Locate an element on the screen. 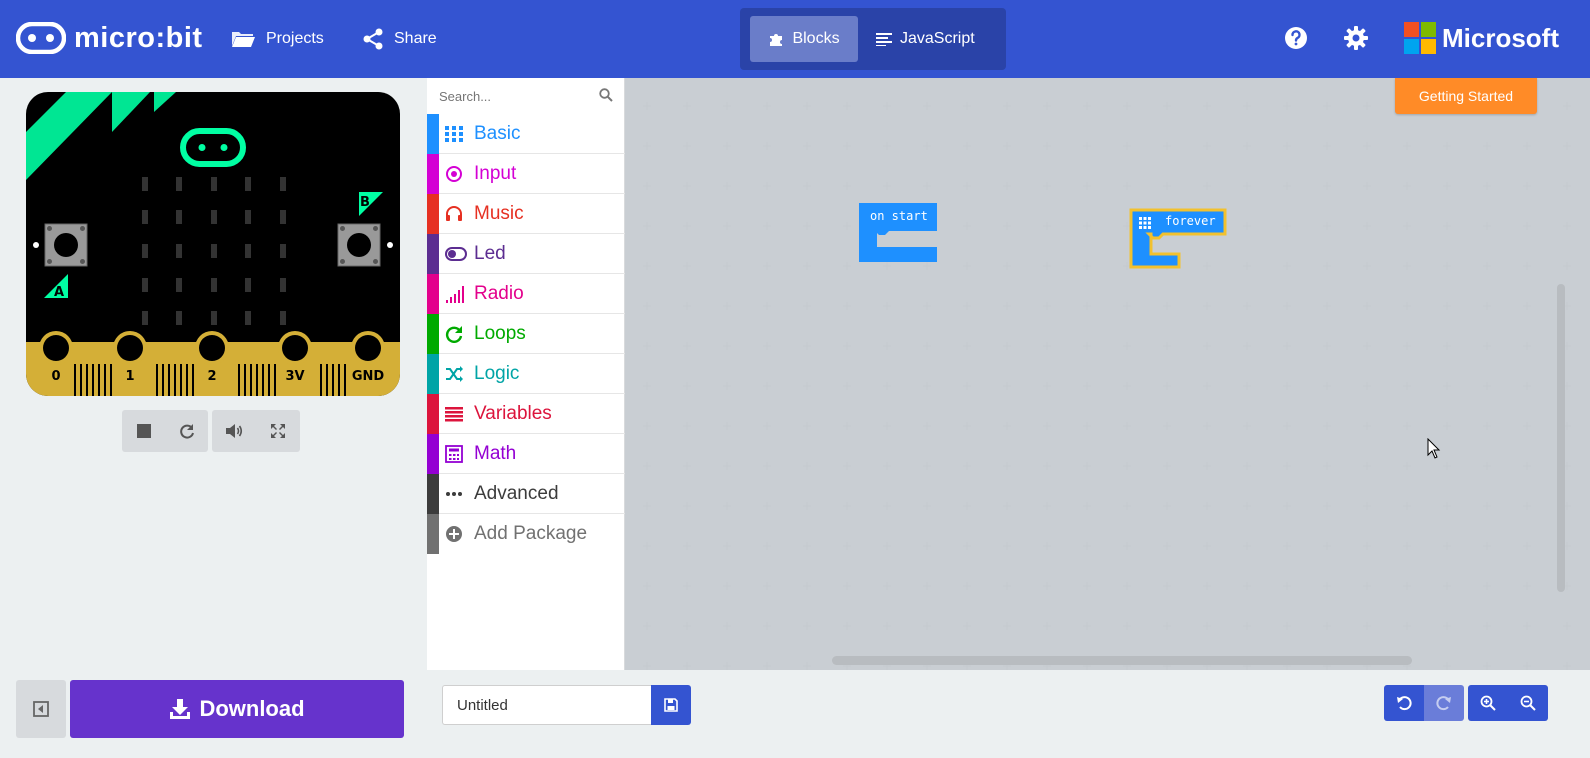 This screenshot has width=1590, height=758. category-logic: Logic is located at coordinates (526, 374).